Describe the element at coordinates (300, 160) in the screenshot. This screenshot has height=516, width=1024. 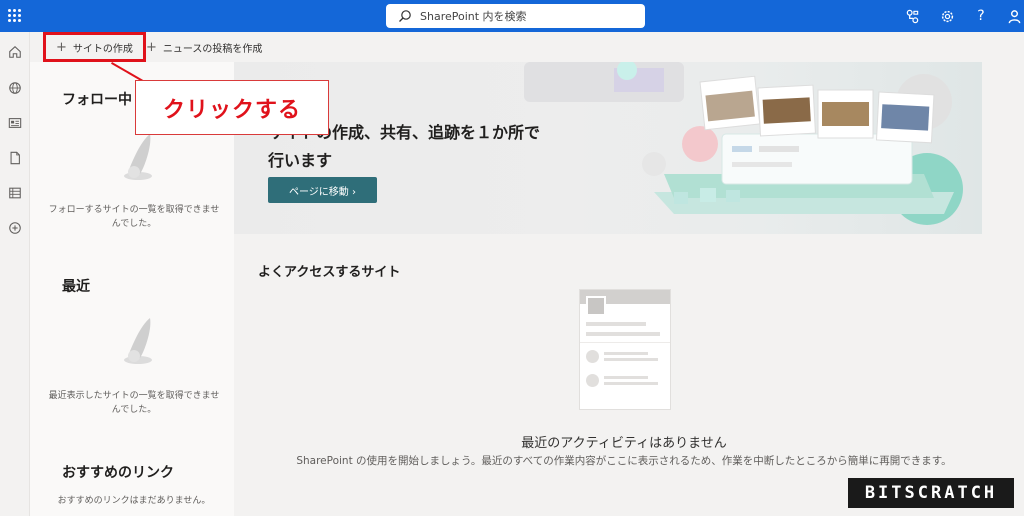
I see `hero-headline-line2: 行います` at that location.